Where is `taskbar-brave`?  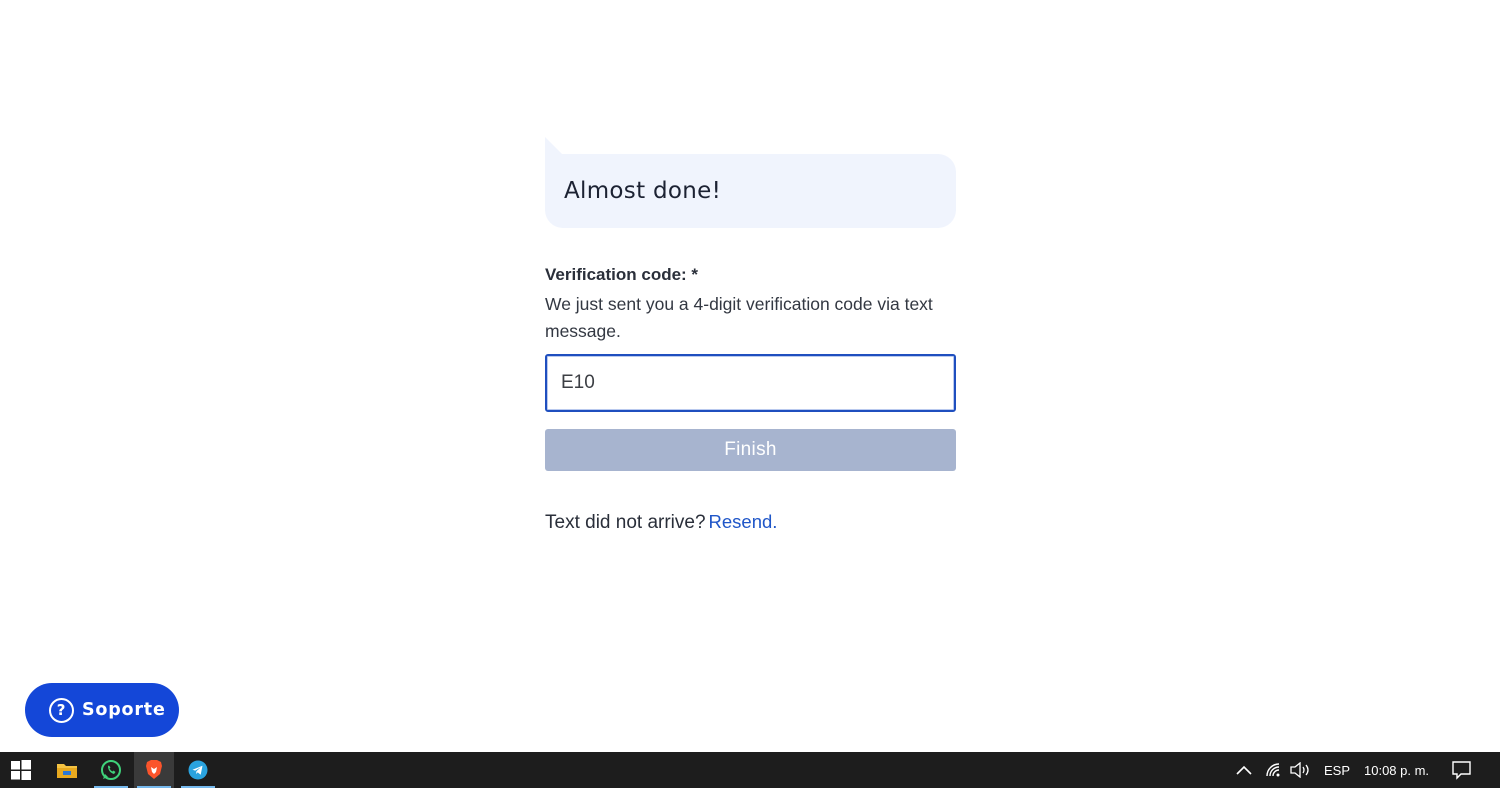 taskbar-brave is located at coordinates (154, 770).